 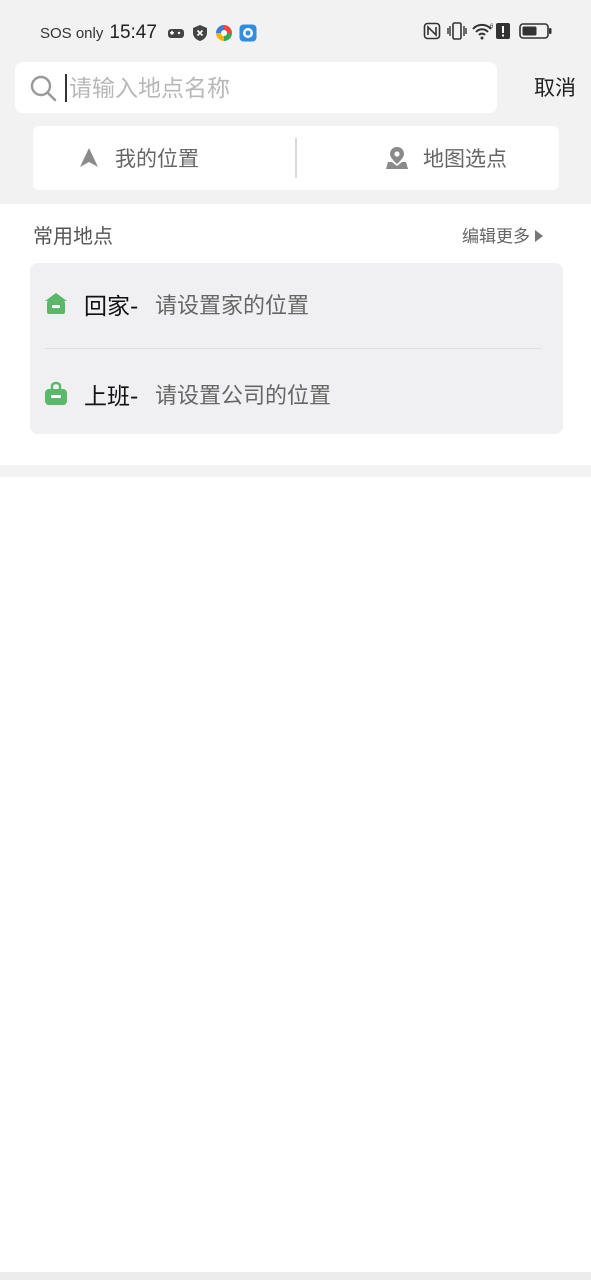 I want to click on battery-icon, so click(x=536, y=31).